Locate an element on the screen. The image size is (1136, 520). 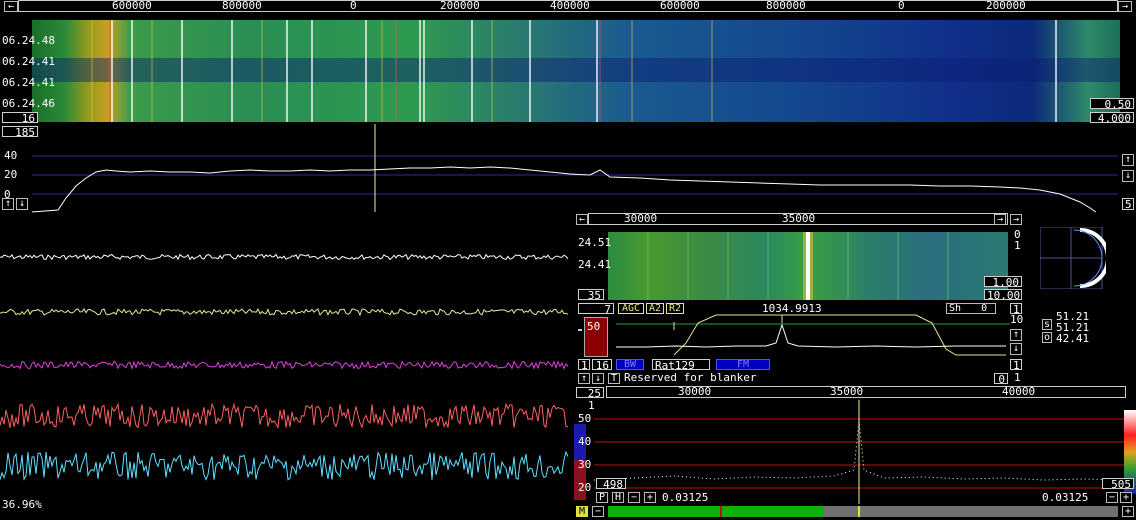
level-bar-marker is located at coordinates (721, 511).